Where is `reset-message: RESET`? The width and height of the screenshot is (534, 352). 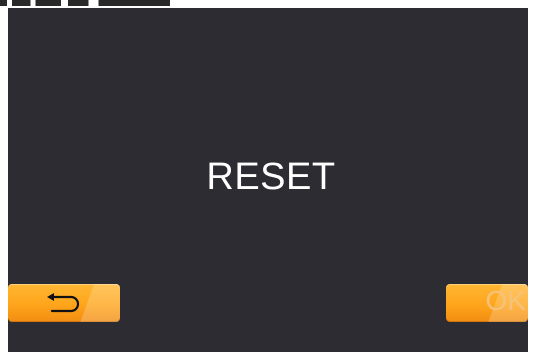
reset-message: RESET is located at coordinates (271, 177).